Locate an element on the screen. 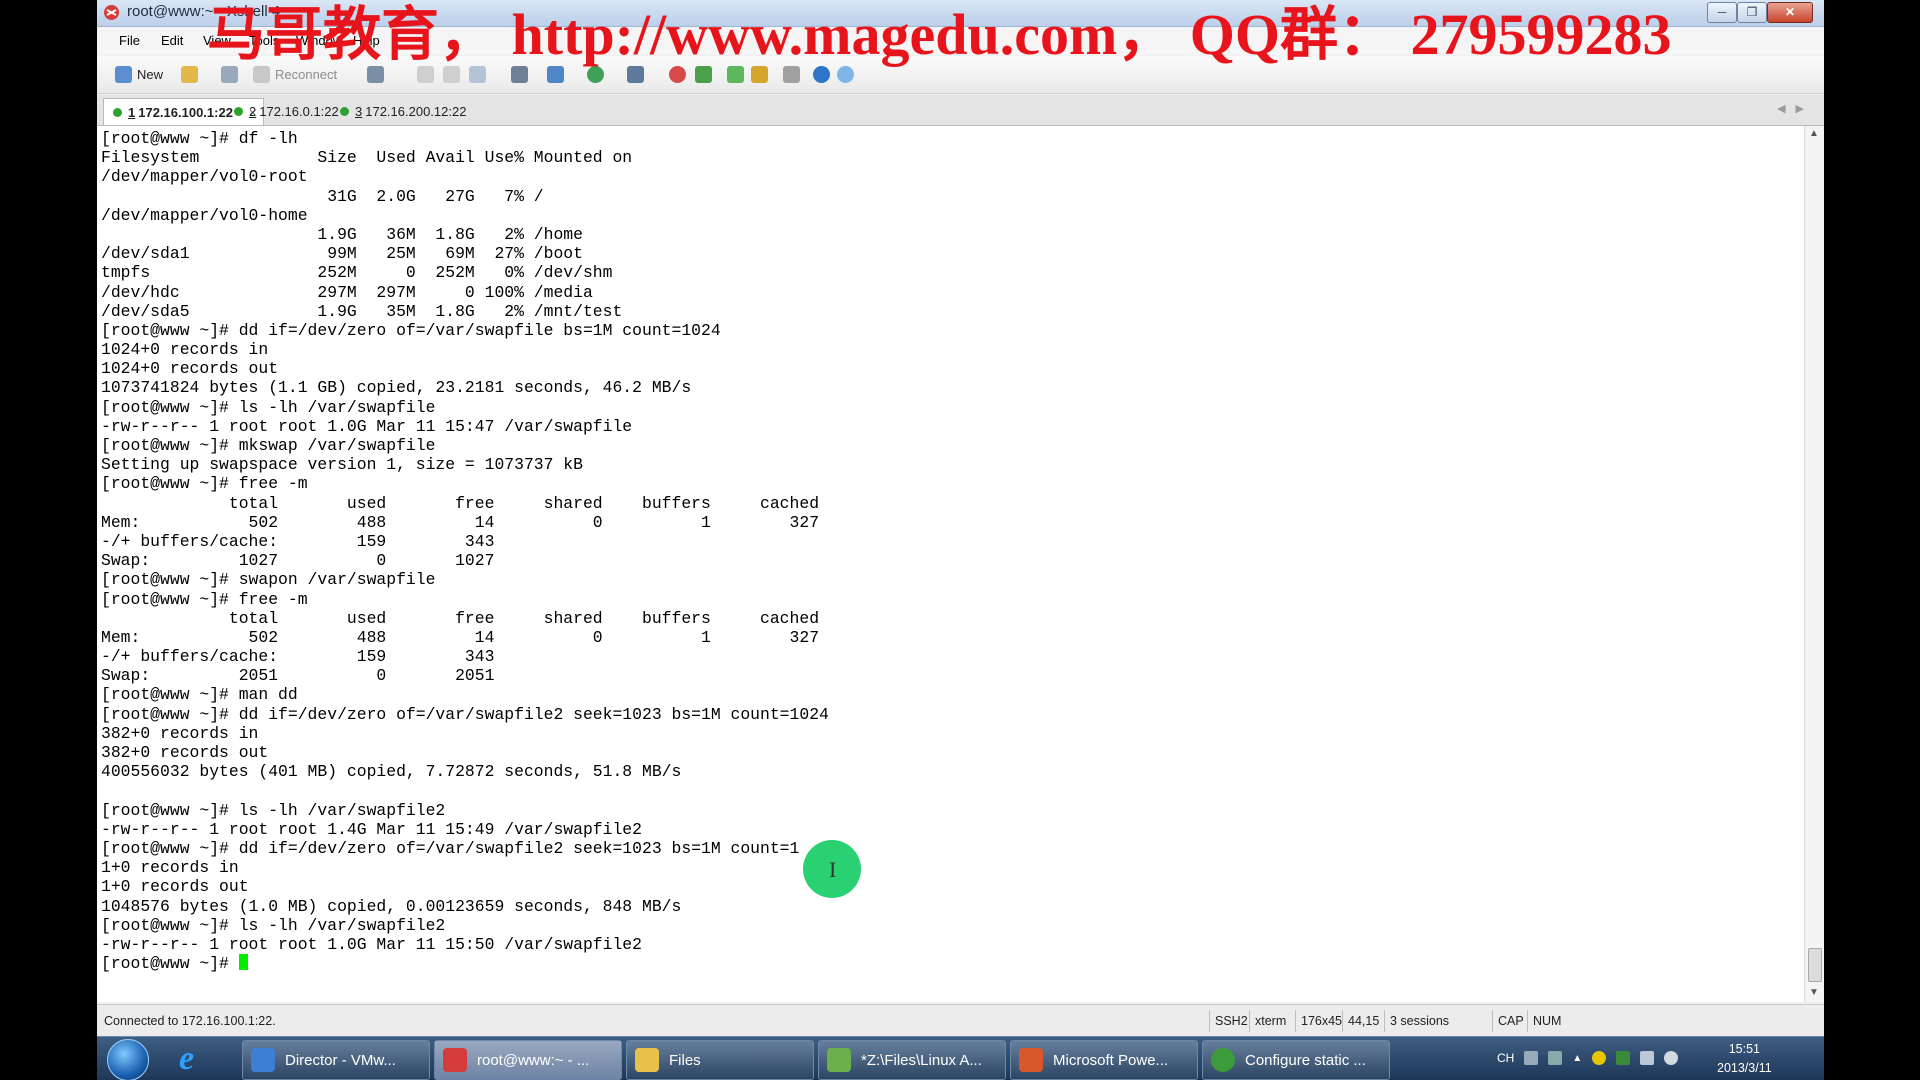  language-indicator: CH is located at coordinates (1505, 1058).